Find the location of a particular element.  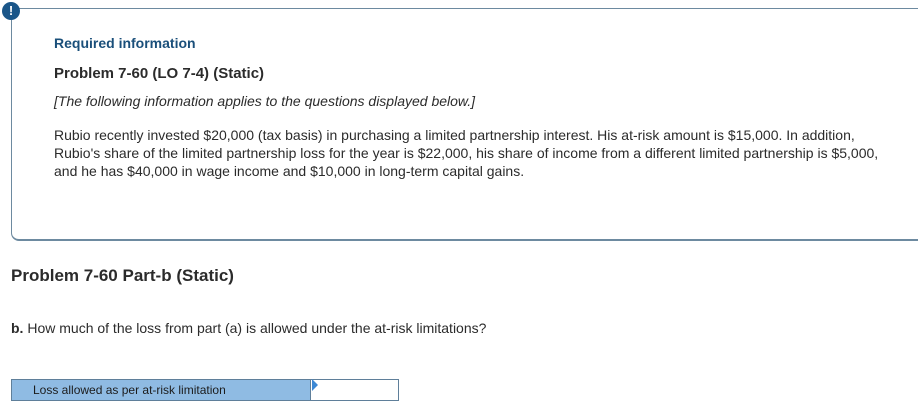

loss-allowed-input is located at coordinates (354, 390).